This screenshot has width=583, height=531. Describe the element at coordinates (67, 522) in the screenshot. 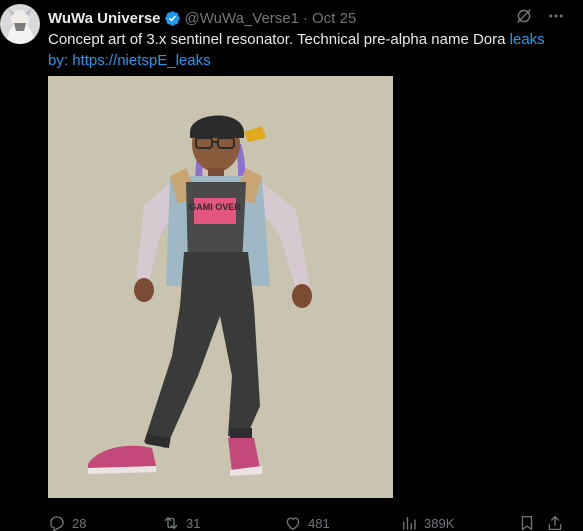

I see `reply-button: 28` at that location.